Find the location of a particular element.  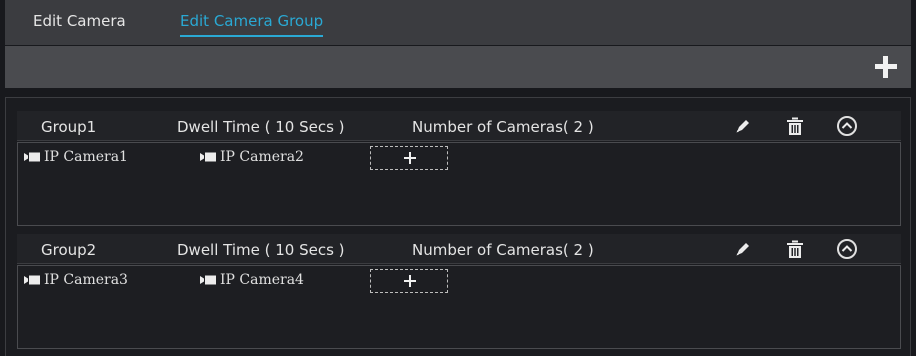

toolbar is located at coordinates (458, 67).